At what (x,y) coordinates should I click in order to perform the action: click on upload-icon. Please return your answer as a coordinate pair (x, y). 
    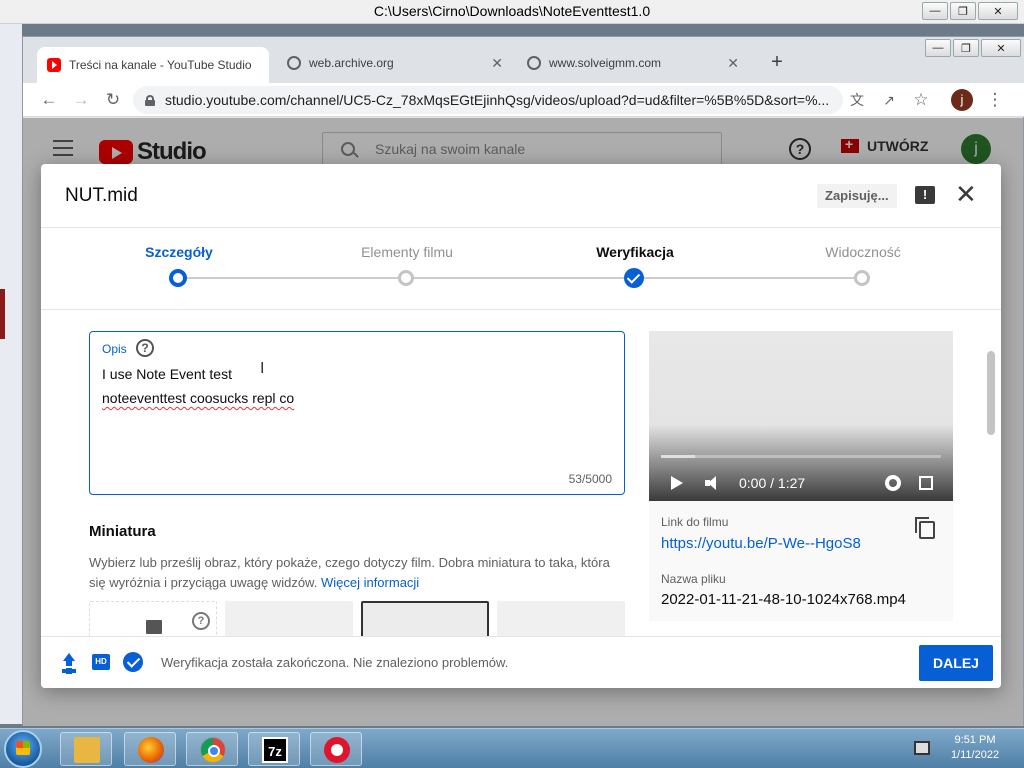
    Looking at the image, I should click on (69, 662).